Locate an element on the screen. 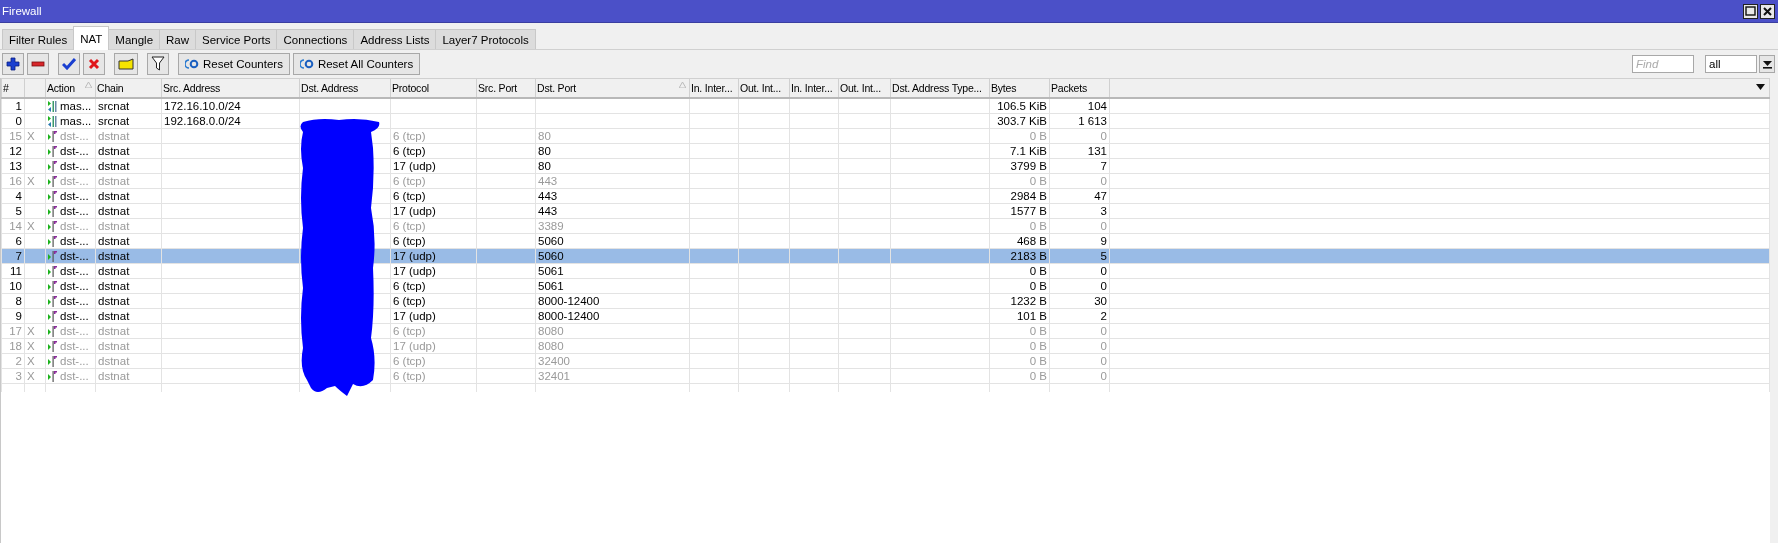  chain-text: srcnat is located at coordinates (114, 106).